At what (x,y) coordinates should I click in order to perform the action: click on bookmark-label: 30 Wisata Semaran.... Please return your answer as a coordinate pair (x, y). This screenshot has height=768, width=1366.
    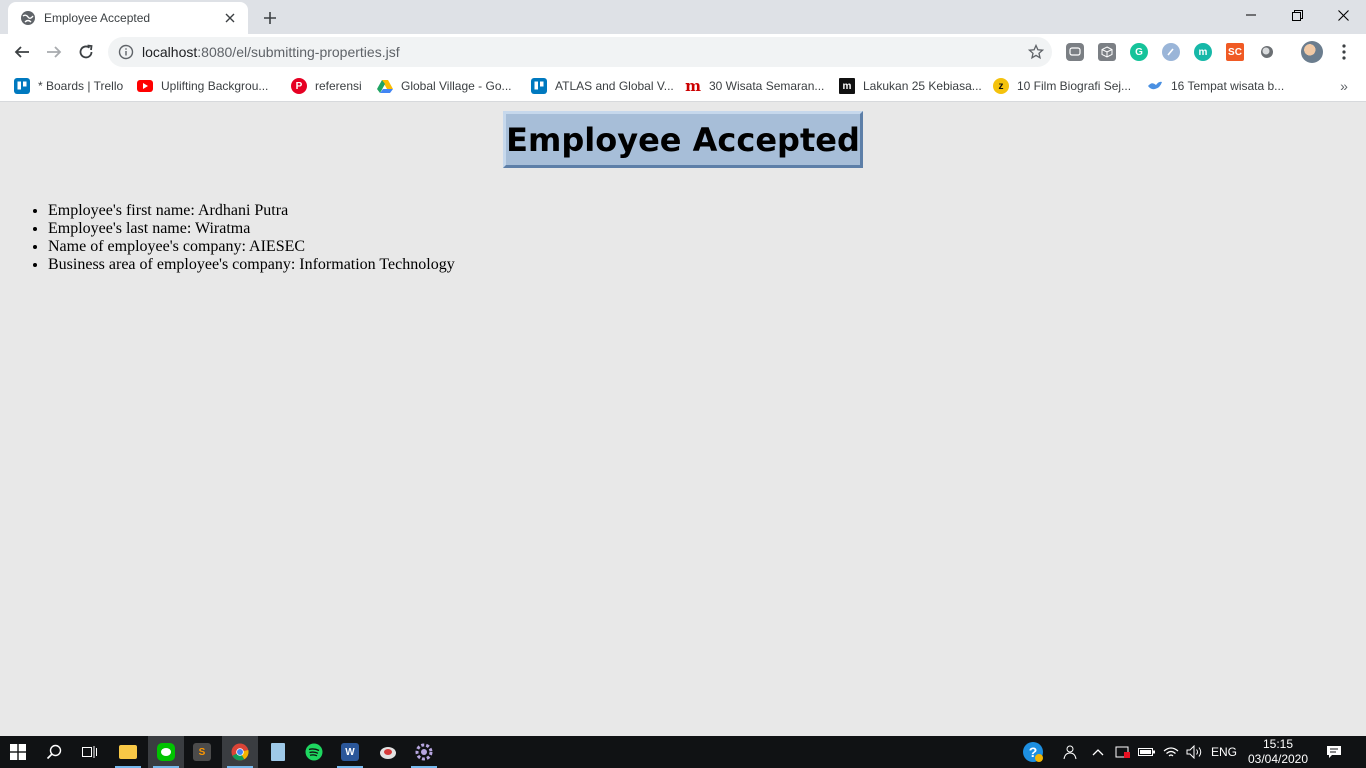
    Looking at the image, I should click on (767, 86).